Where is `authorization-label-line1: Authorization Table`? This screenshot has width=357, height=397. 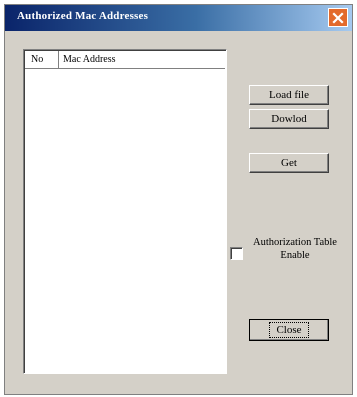
authorization-label-line1: Authorization Table is located at coordinates (295, 242).